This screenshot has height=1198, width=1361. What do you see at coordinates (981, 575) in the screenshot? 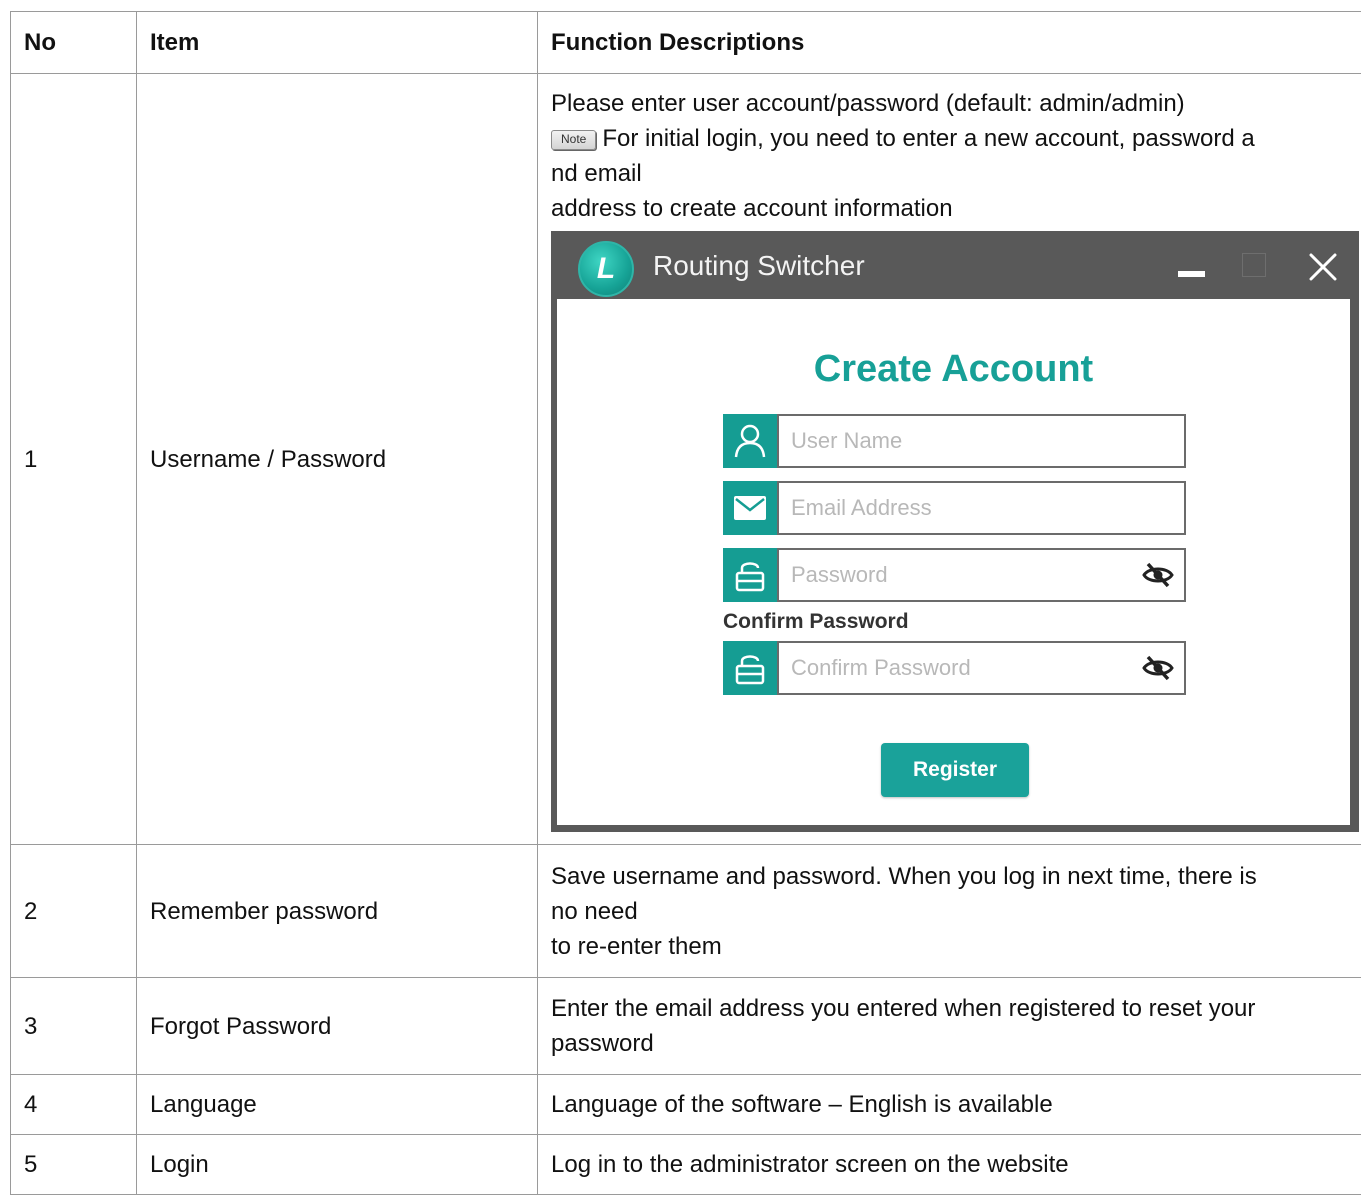
I see `password-input` at bounding box center [981, 575].